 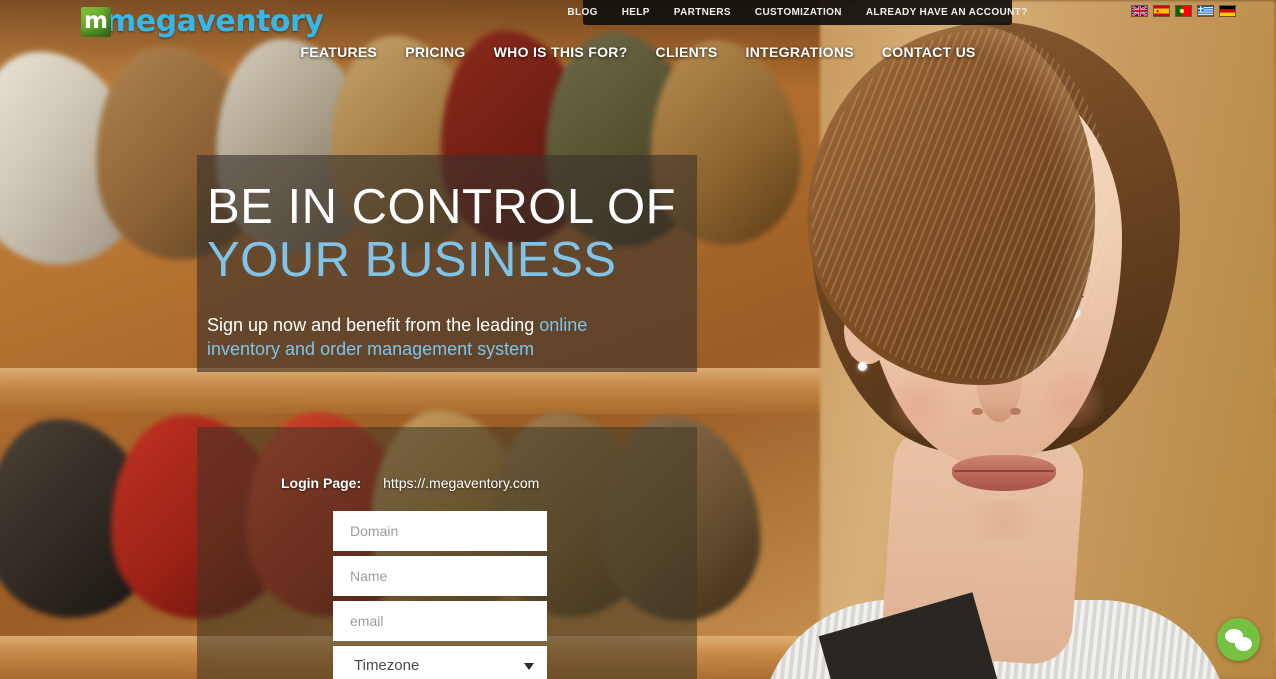 I want to click on login-page-label: Login Page:, so click(x=321, y=483).